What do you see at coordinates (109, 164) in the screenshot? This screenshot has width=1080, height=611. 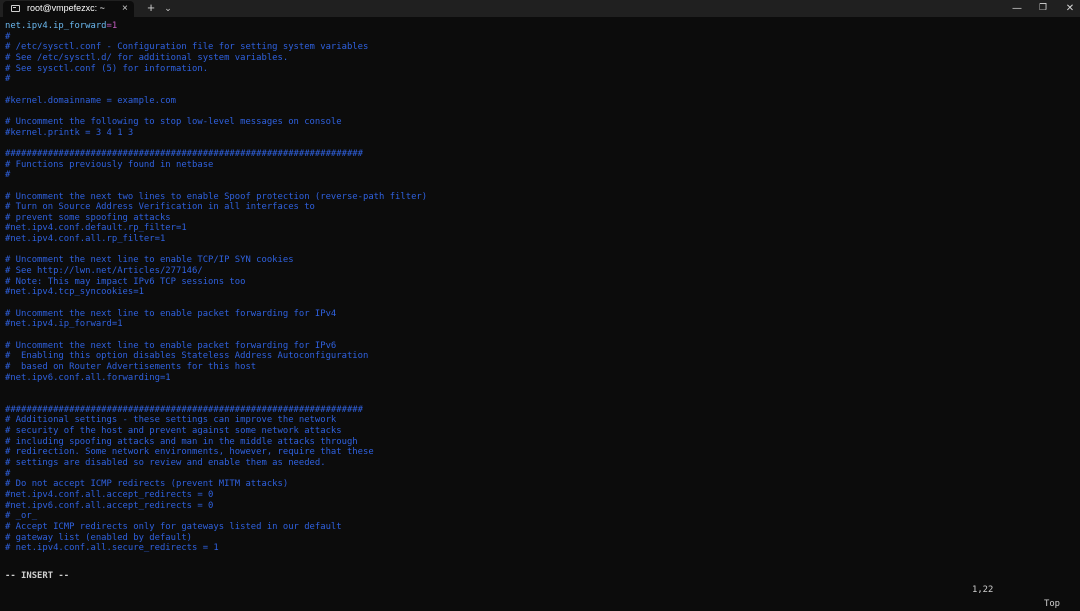 I see `editor-line: # Functions previously found in netbase` at bounding box center [109, 164].